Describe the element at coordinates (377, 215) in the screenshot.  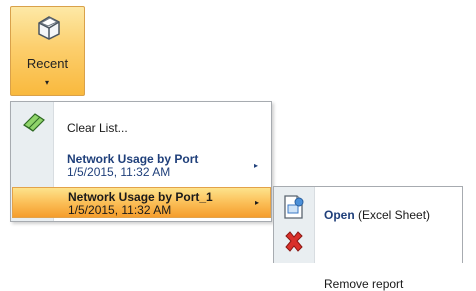
I see `open-label: Open (Excel Sheet)` at that location.